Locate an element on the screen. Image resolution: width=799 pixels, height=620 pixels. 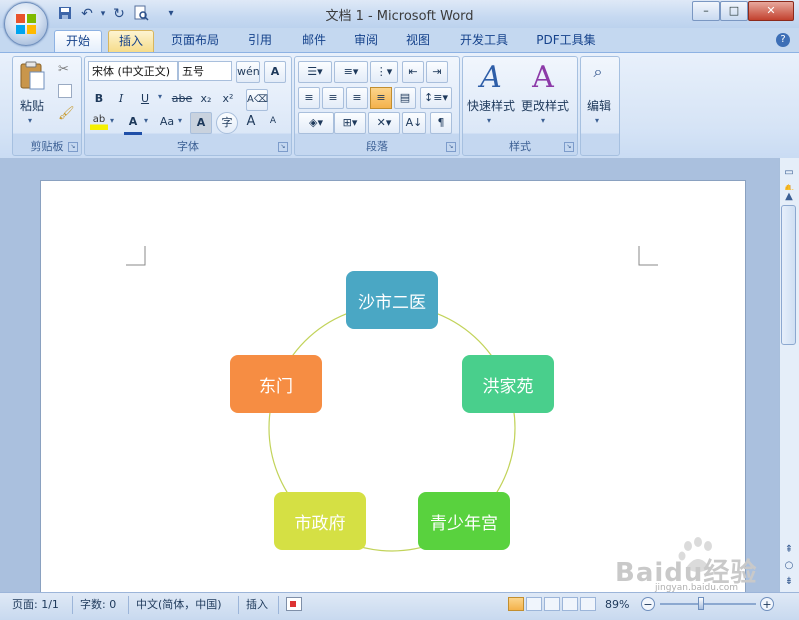
paste-icon is located at coordinates (33, 75).